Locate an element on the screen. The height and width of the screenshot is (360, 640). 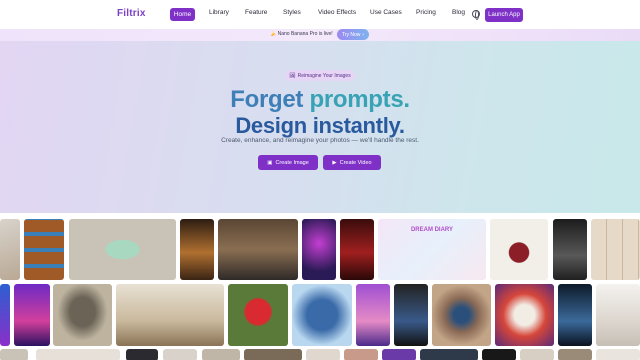
nav-video-effects: Video Effects is located at coordinates (337, 12).